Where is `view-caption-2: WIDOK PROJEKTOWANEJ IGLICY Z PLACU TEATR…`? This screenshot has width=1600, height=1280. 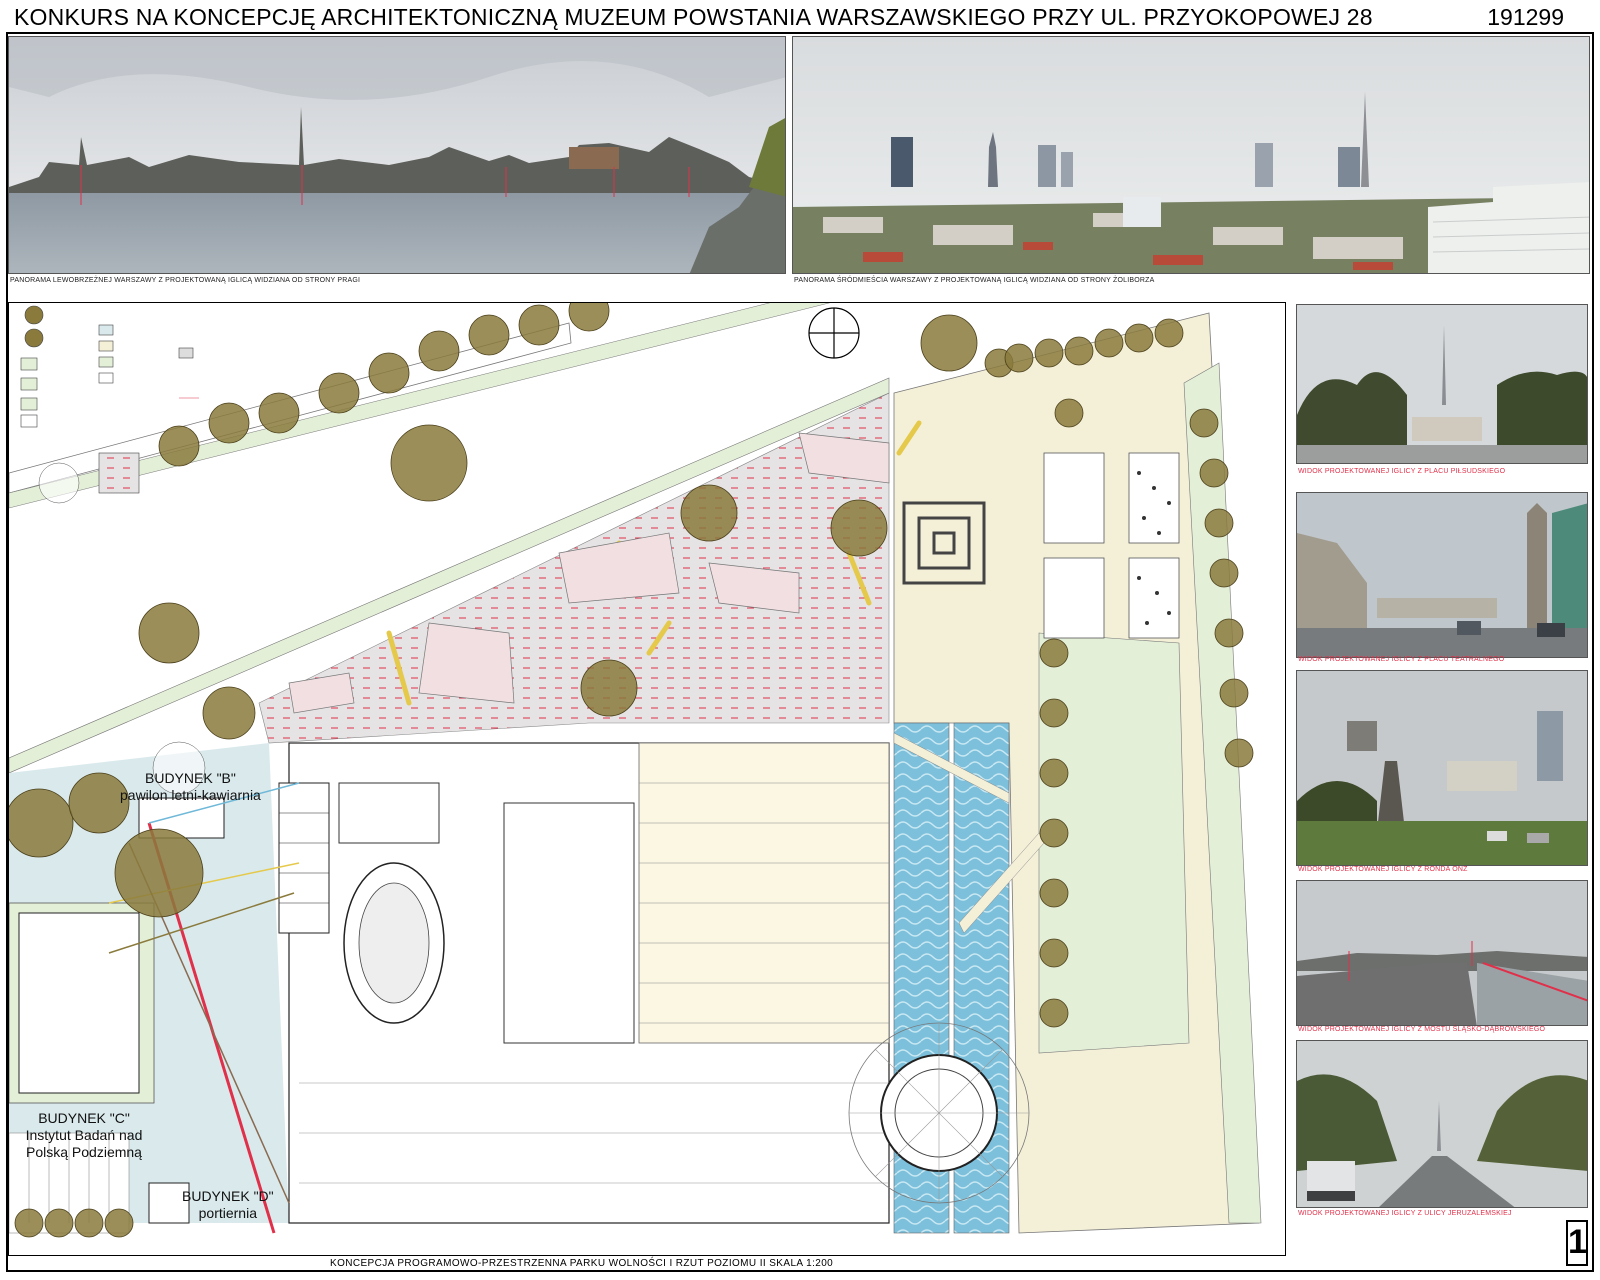 view-caption-2: WIDOK PROJEKTOWANEJ IGLICY Z PLACU TEATR… is located at coordinates (1401, 659).